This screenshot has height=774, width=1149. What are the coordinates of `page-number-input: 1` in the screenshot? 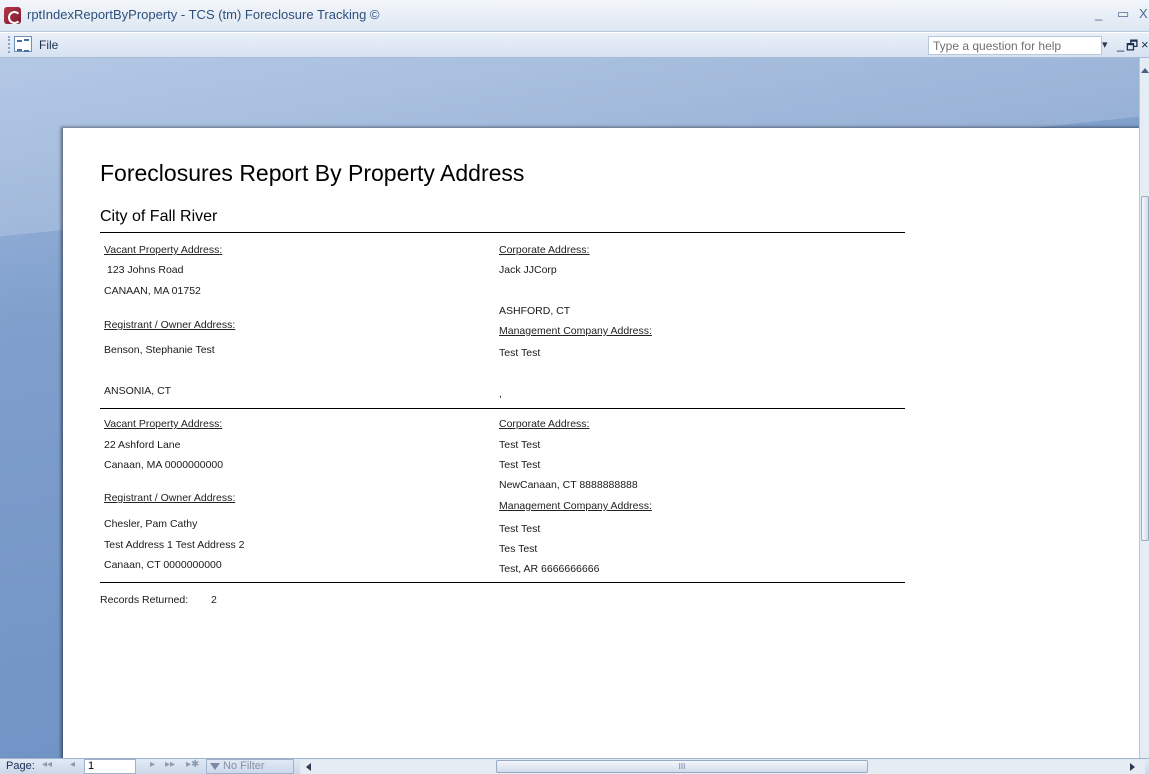 It's located at (110, 766).